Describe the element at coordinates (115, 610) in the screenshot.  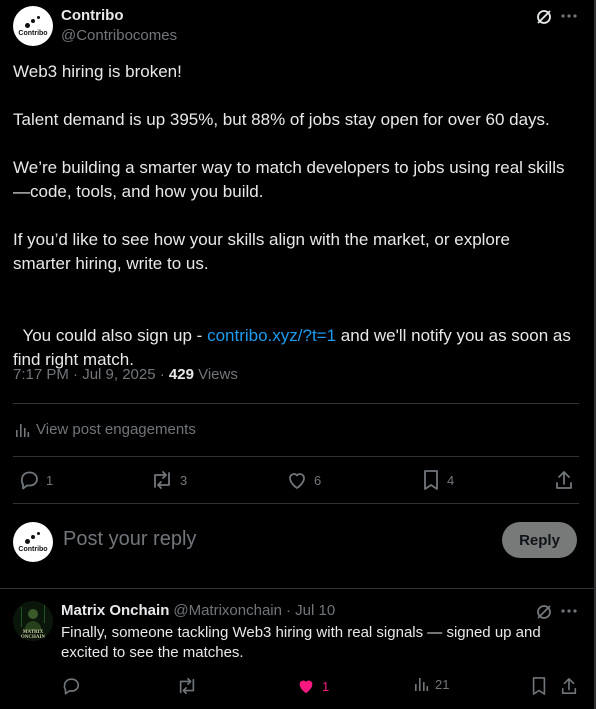
I see `reply-author-name: Matrix Onchain` at that location.